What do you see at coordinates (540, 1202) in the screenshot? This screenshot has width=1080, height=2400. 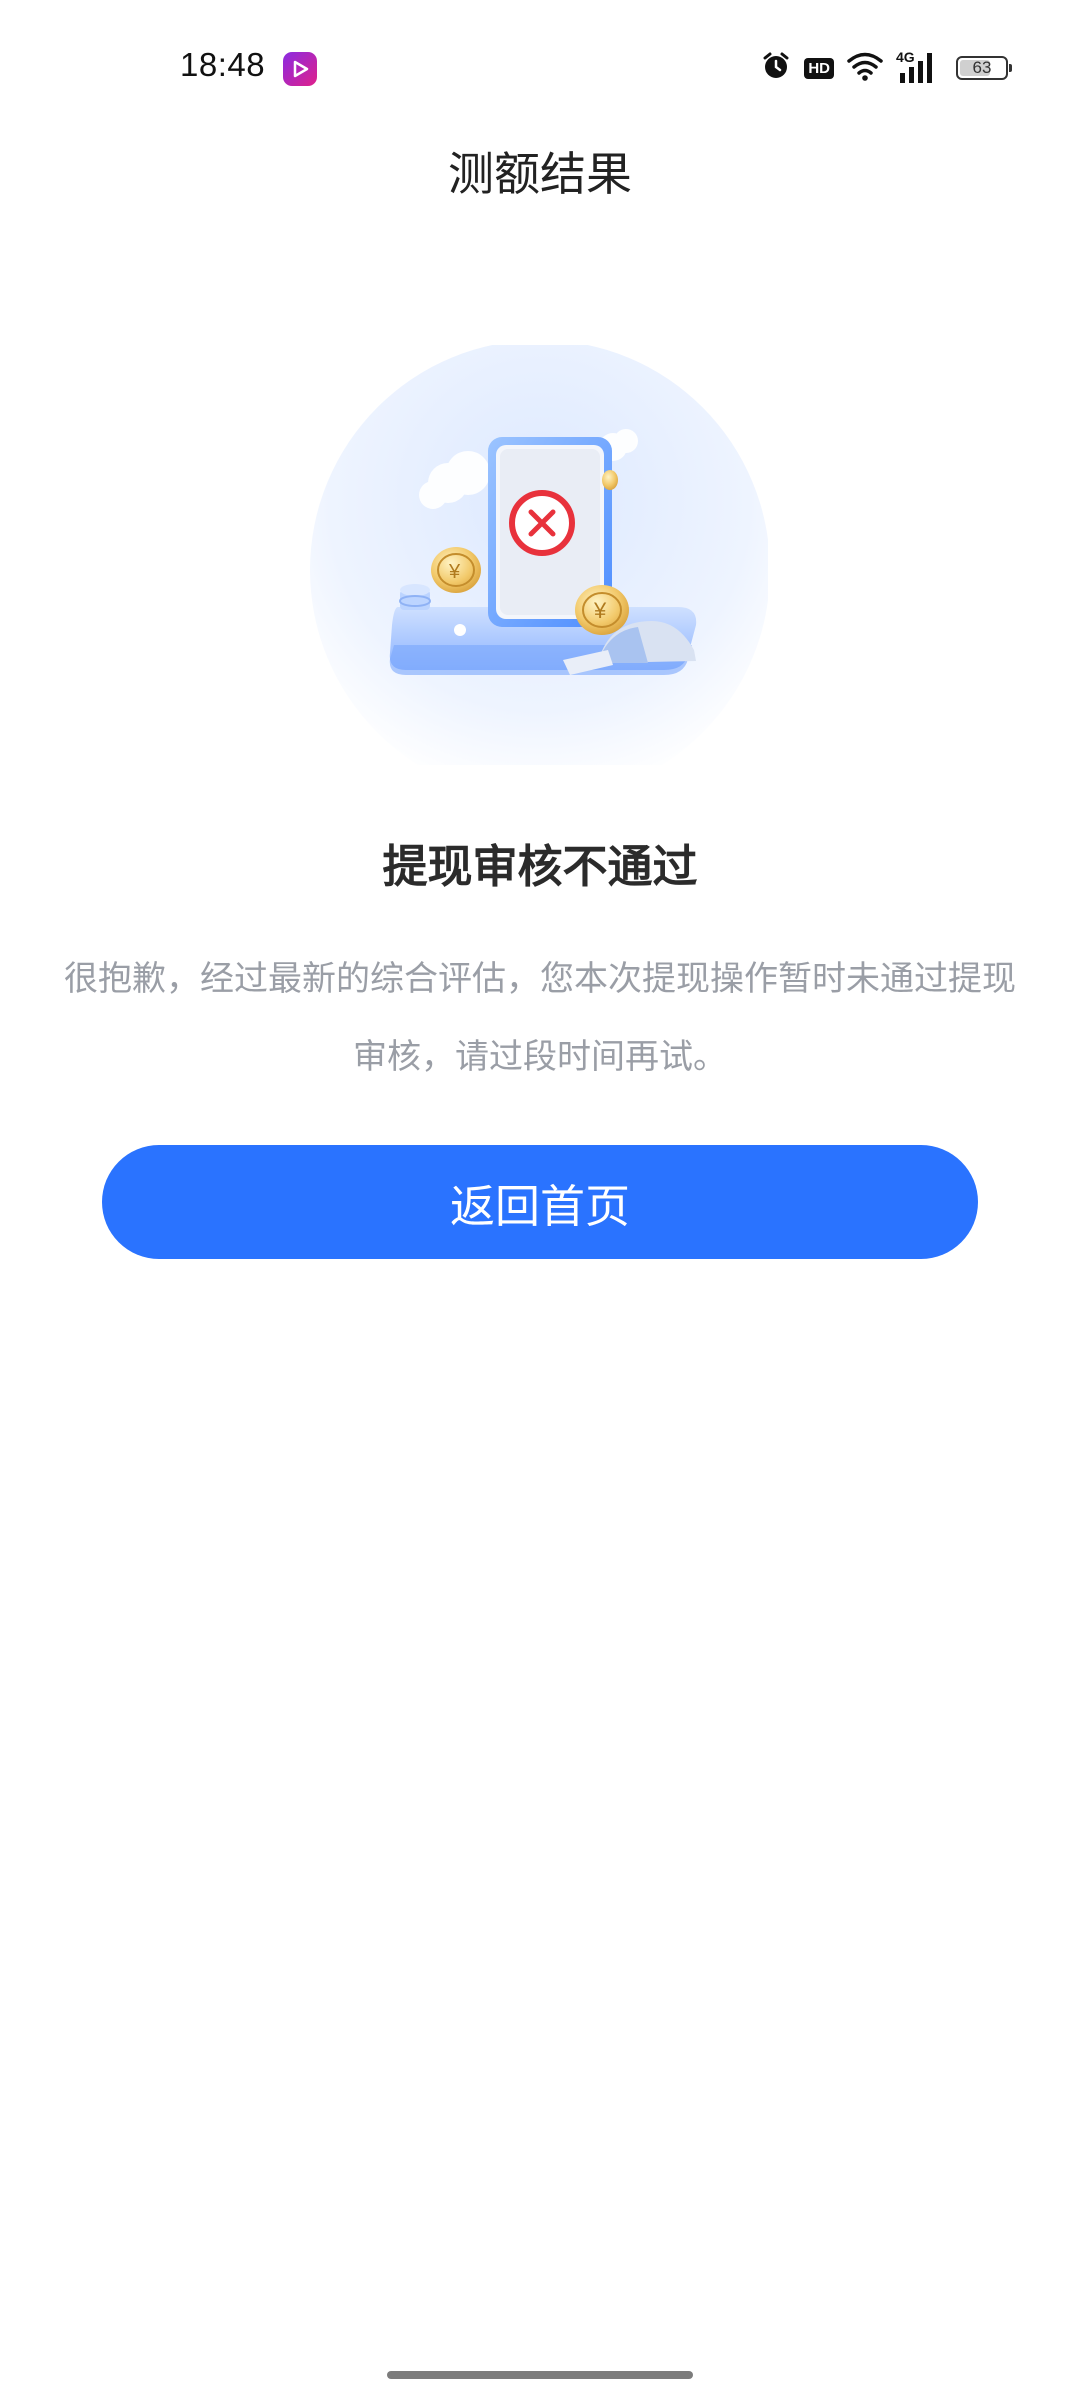 I see `return-home-button: 返回首页` at bounding box center [540, 1202].